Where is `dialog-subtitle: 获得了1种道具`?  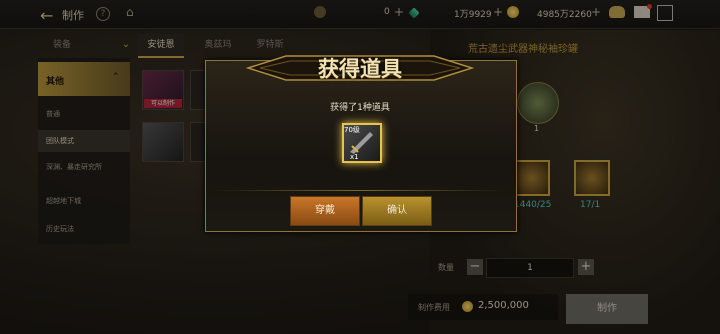 dialog-subtitle: 获得了1种道具 is located at coordinates (360, 108).